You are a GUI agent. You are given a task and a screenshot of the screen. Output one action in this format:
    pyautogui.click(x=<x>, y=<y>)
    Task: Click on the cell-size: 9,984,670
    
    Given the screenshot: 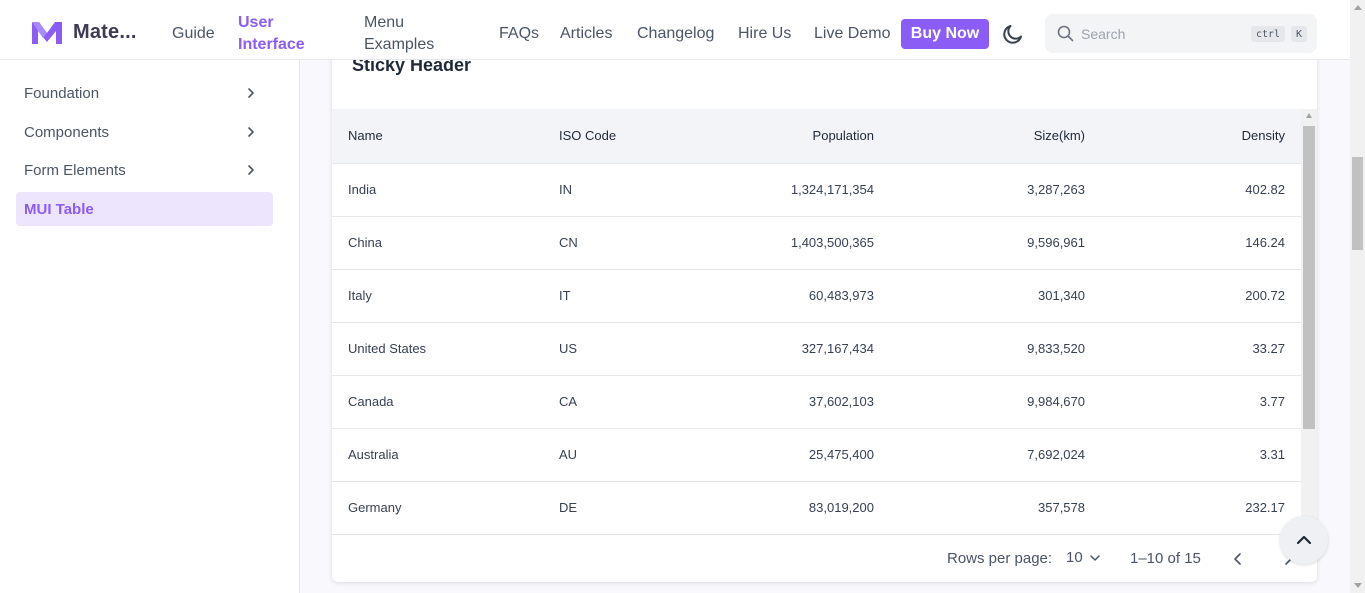 What is the action you would take?
    pyautogui.click(x=995, y=402)
    